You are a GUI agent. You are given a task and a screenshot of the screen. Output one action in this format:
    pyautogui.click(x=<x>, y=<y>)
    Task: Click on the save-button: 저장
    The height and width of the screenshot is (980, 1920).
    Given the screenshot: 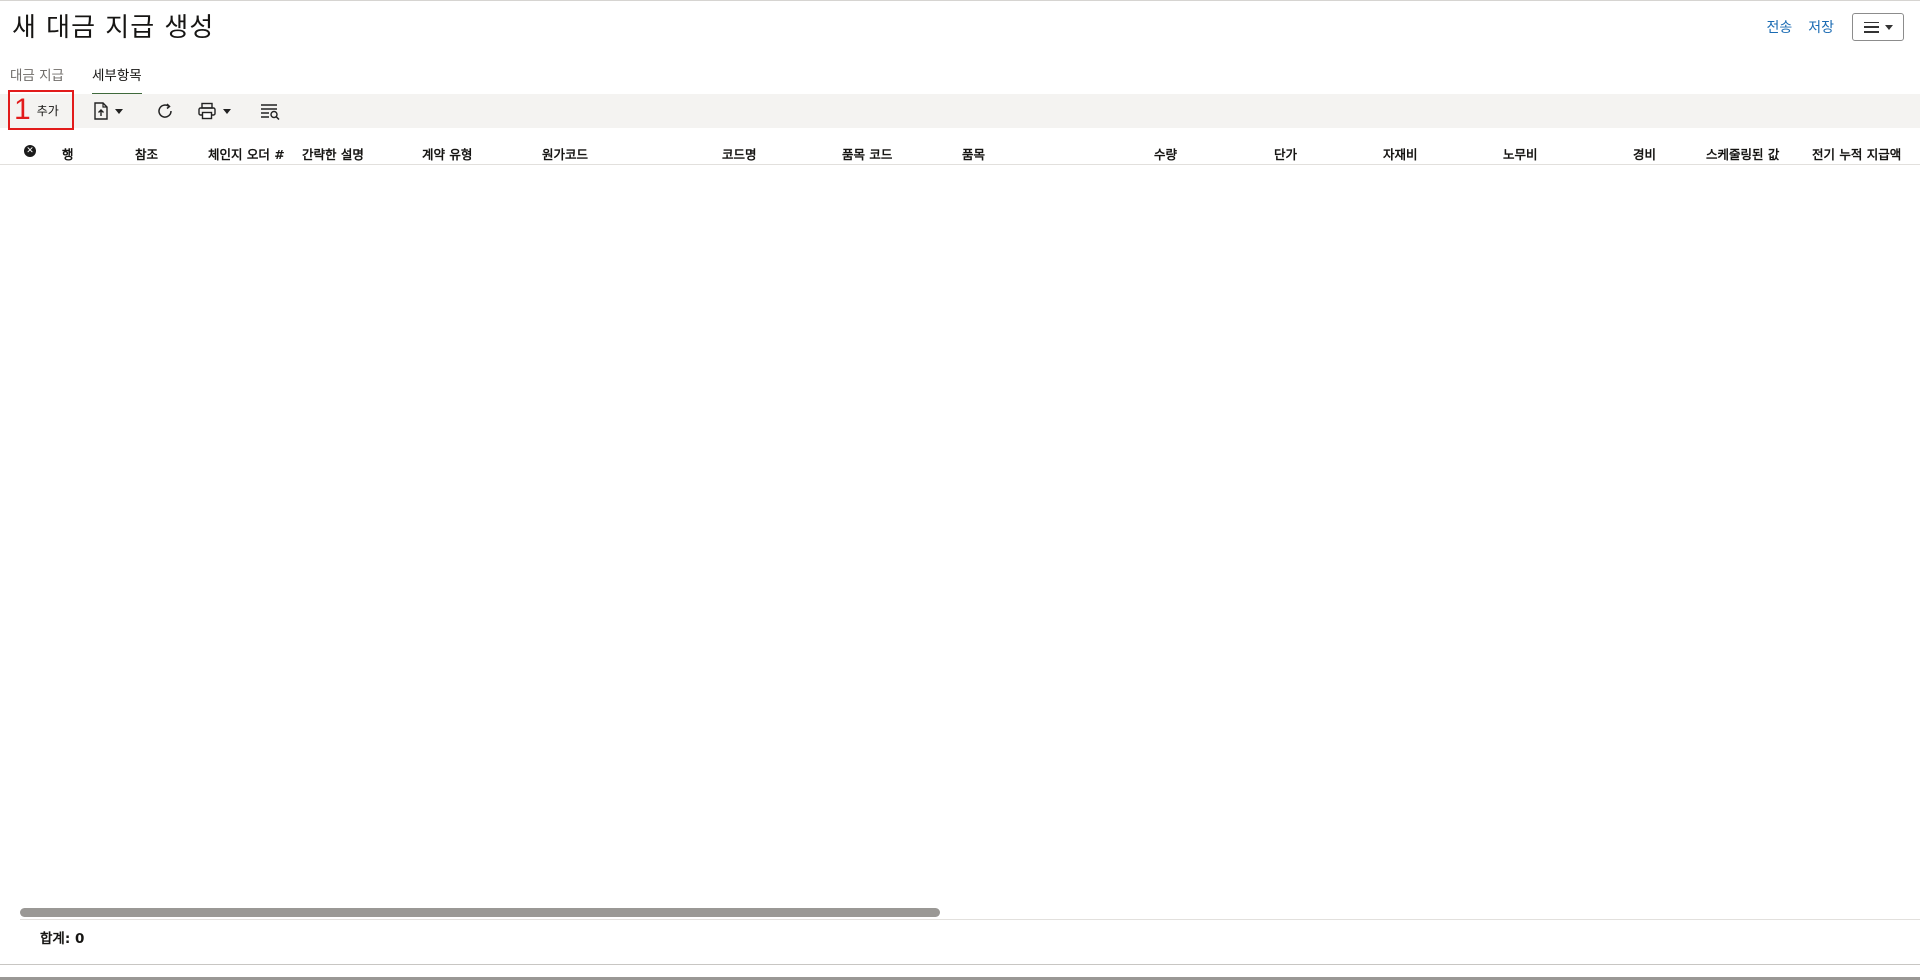 What is the action you would take?
    pyautogui.click(x=1821, y=27)
    